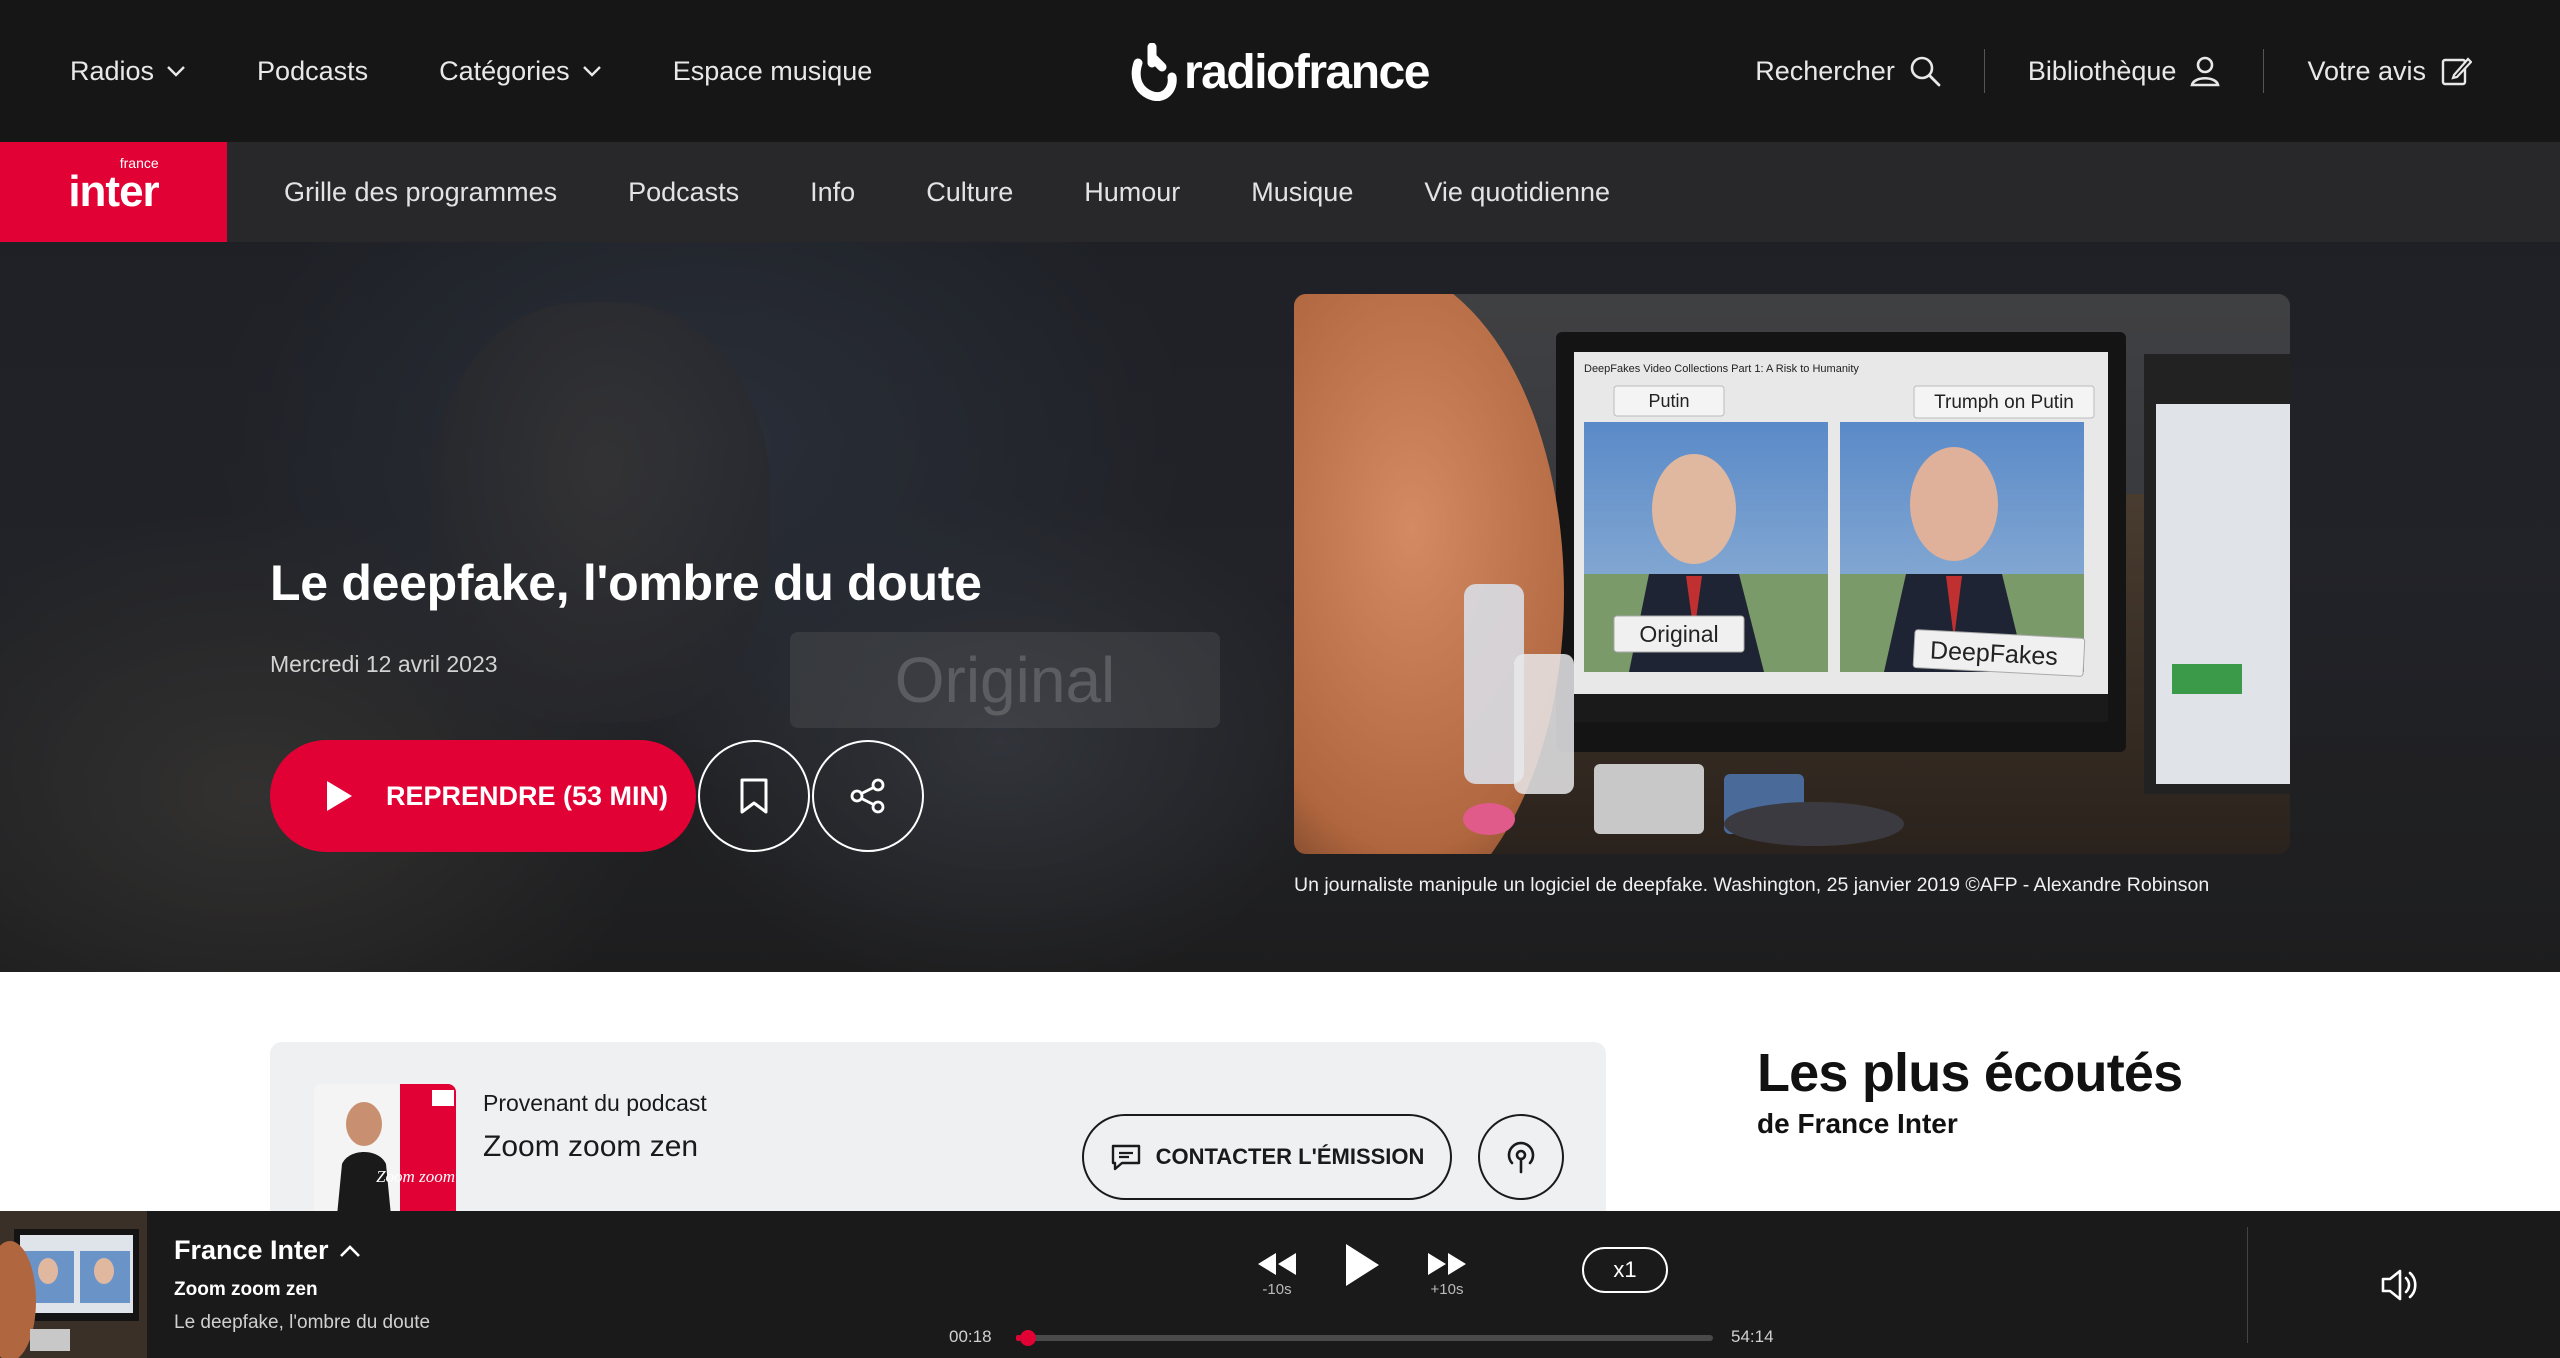  I want to click on resume-button: REPRENDRE (53 MIN), so click(483, 796).